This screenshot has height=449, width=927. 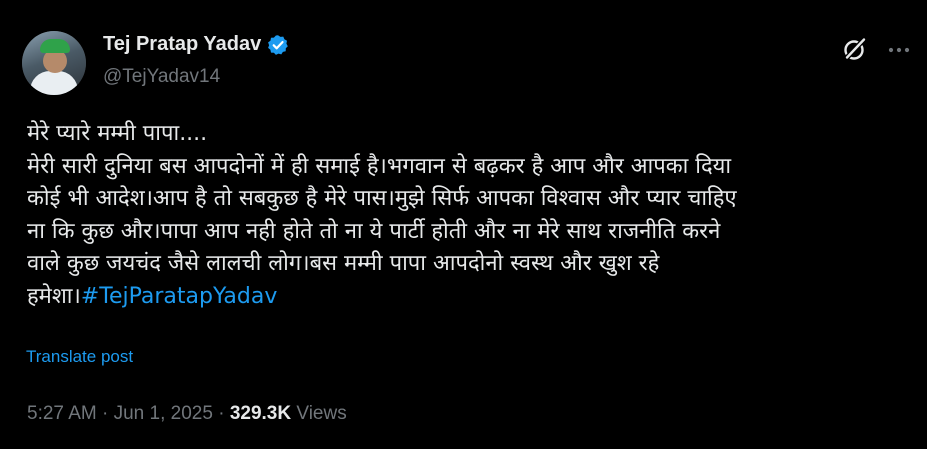 I want to click on post-line-last: हमेशा।#TejParatapYadav, so click(x=467, y=297).